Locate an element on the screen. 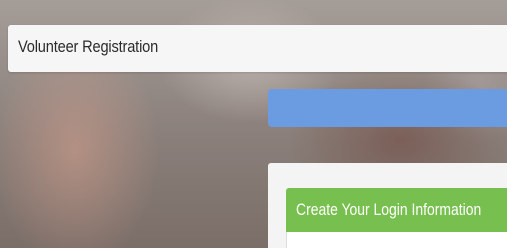 The image size is (507, 248). login-info-panel-title: Create Your Login Information is located at coordinates (389, 209).